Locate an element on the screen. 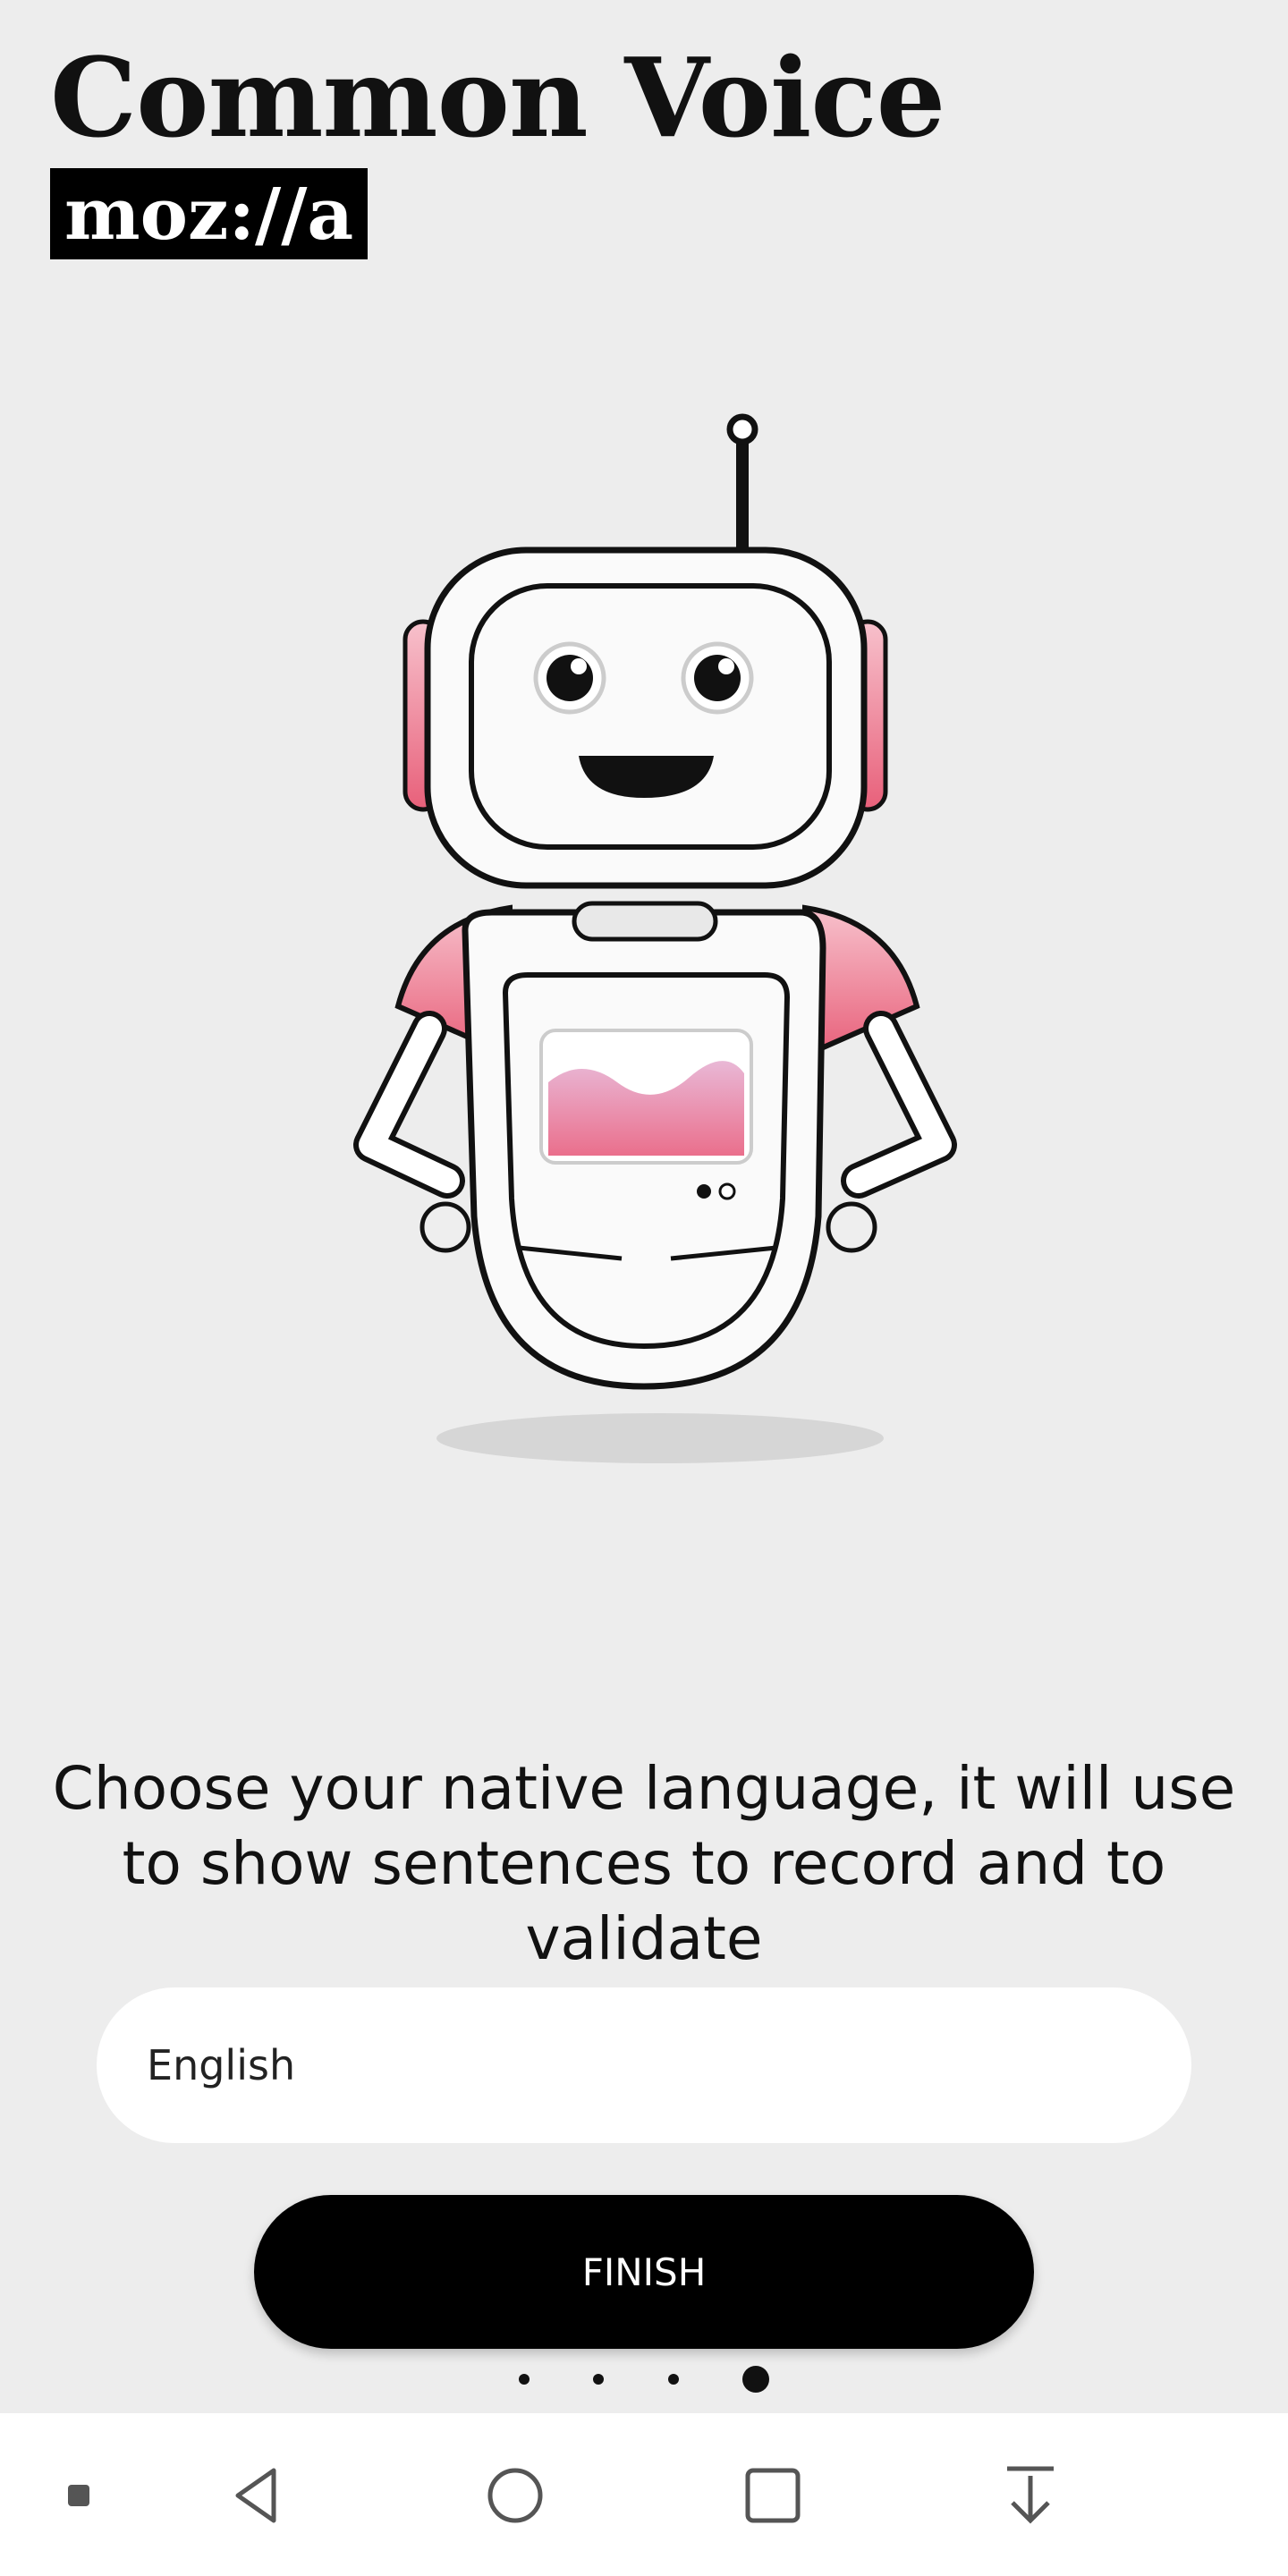 This screenshot has width=1288, height=2576. back-icon is located at coordinates (257, 2495).